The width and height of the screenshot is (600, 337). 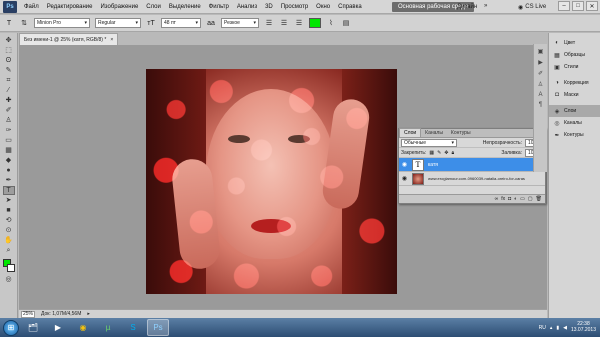 What do you see at coordinates (111, 40) in the screenshot?
I see `close-icon: ×` at bounding box center [111, 40].